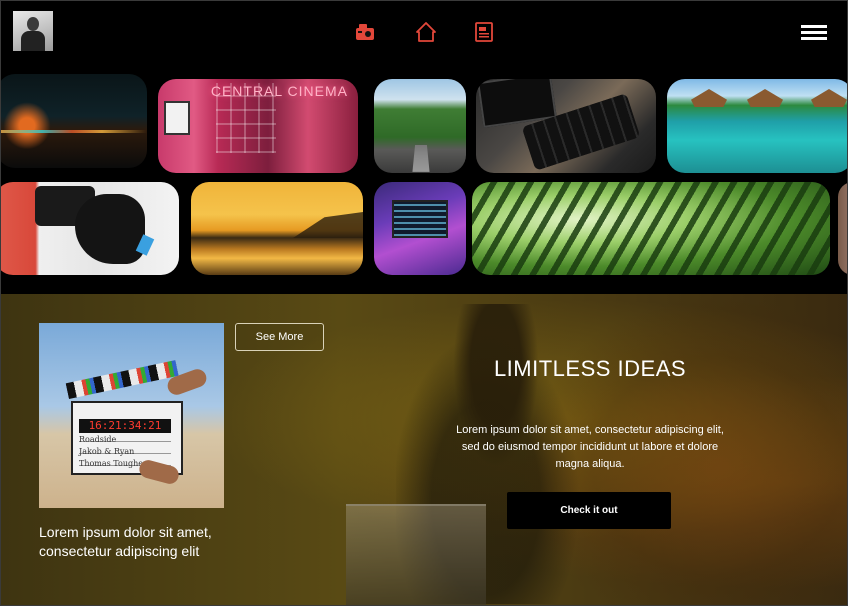  I want to click on top-nav, so click(424, 34).